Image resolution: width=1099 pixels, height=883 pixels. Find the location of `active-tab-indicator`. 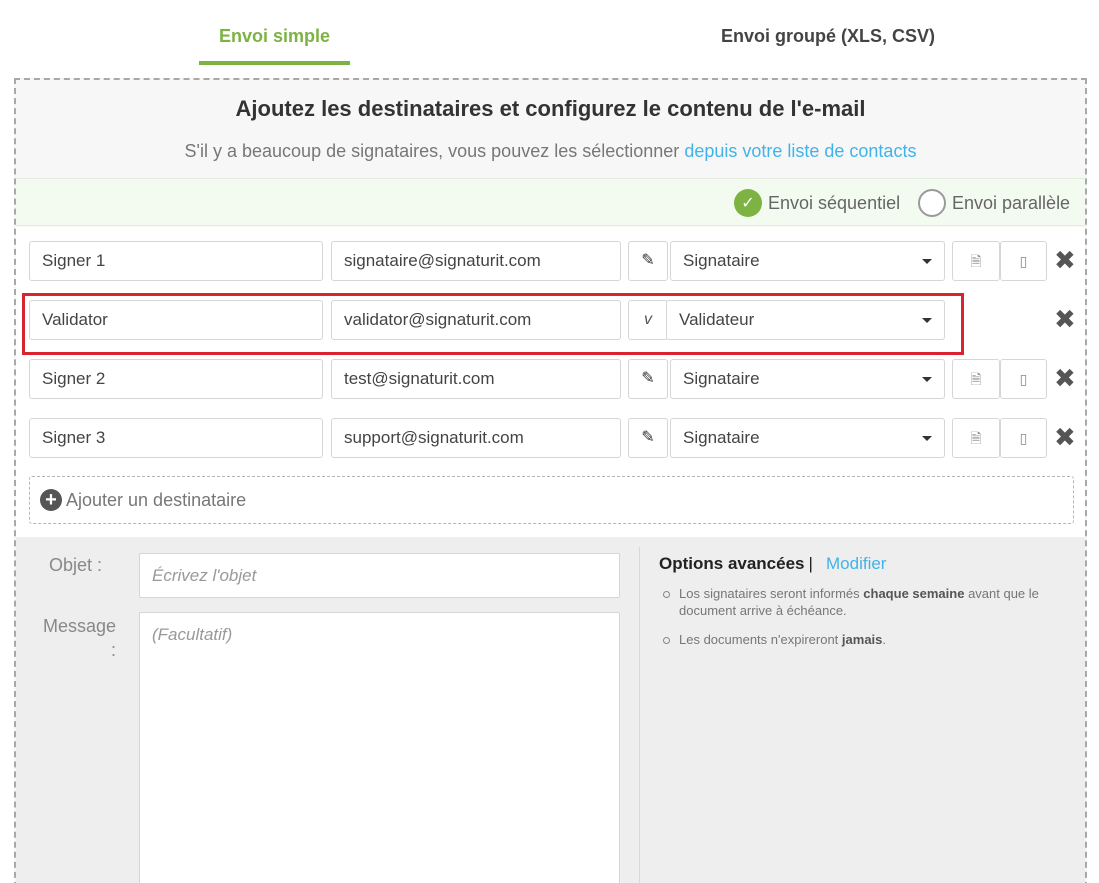

active-tab-indicator is located at coordinates (274, 63).